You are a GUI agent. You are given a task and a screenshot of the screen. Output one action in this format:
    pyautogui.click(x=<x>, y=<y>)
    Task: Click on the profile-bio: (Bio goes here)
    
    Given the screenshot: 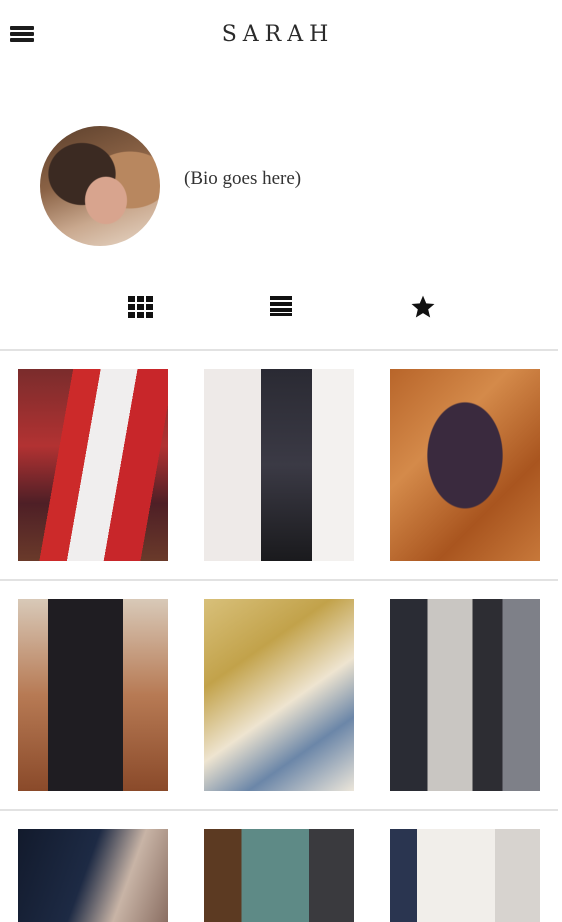 What is the action you would take?
    pyautogui.click(x=243, y=178)
    